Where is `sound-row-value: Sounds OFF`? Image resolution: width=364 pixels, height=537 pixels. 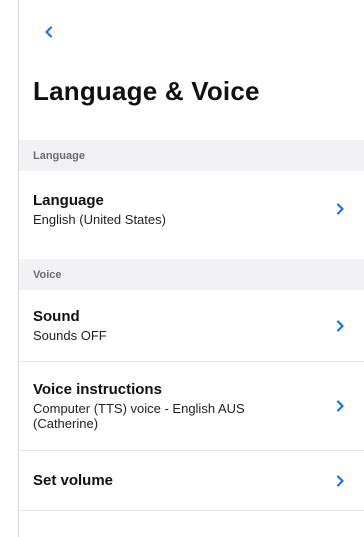 sound-row-value: Sounds OFF is located at coordinates (70, 335).